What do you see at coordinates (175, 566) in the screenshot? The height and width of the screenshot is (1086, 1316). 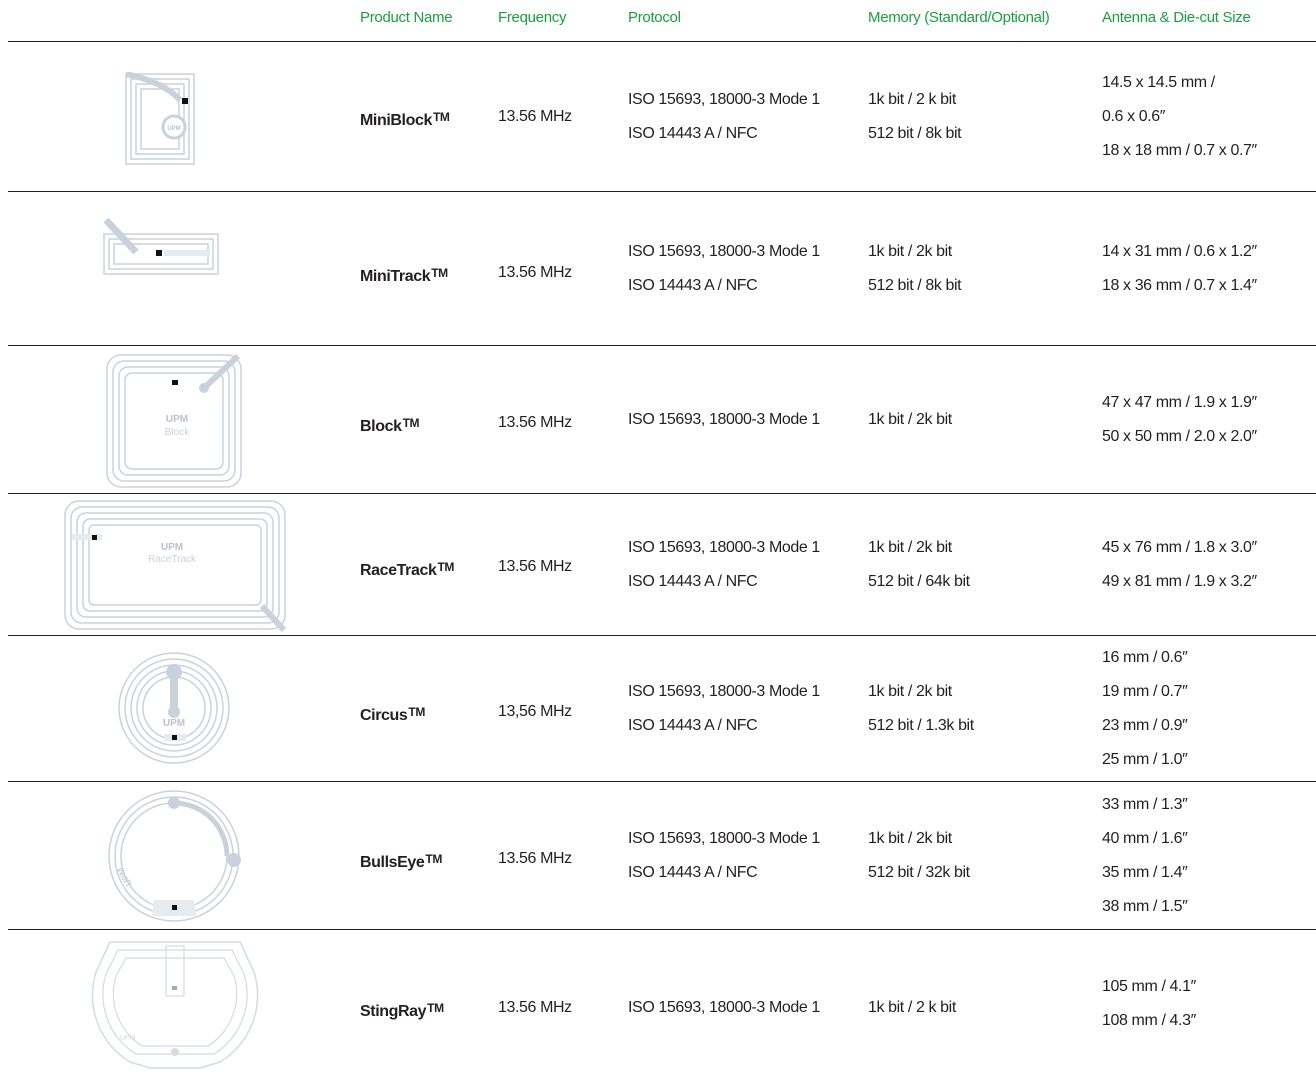 I see `racetrack-tag-image: UPM RaceTrack` at bounding box center [175, 566].